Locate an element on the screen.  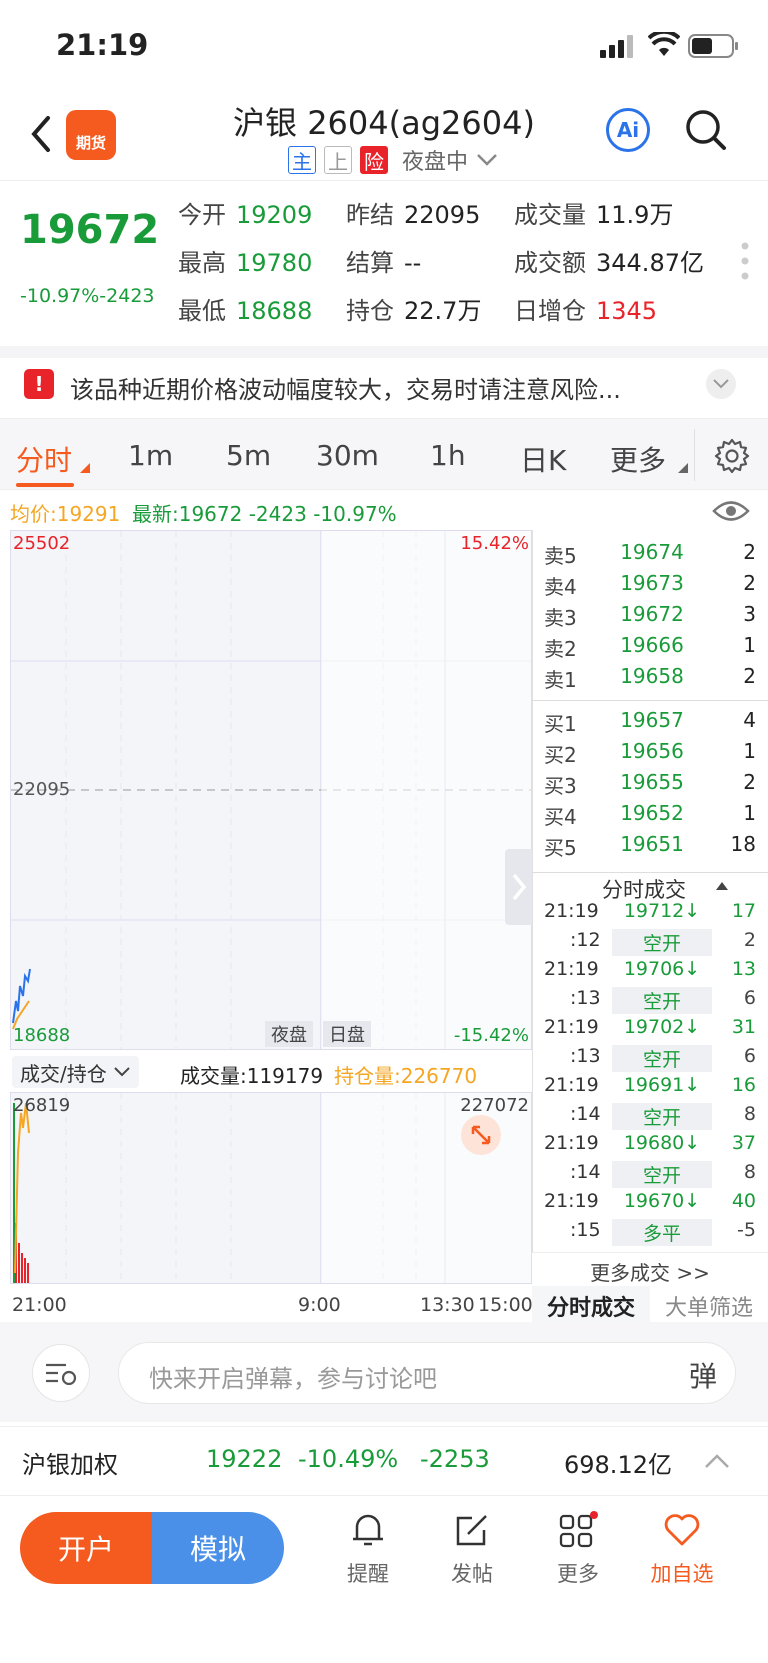
ask-label: 卖2 is located at coordinates (560, 649).